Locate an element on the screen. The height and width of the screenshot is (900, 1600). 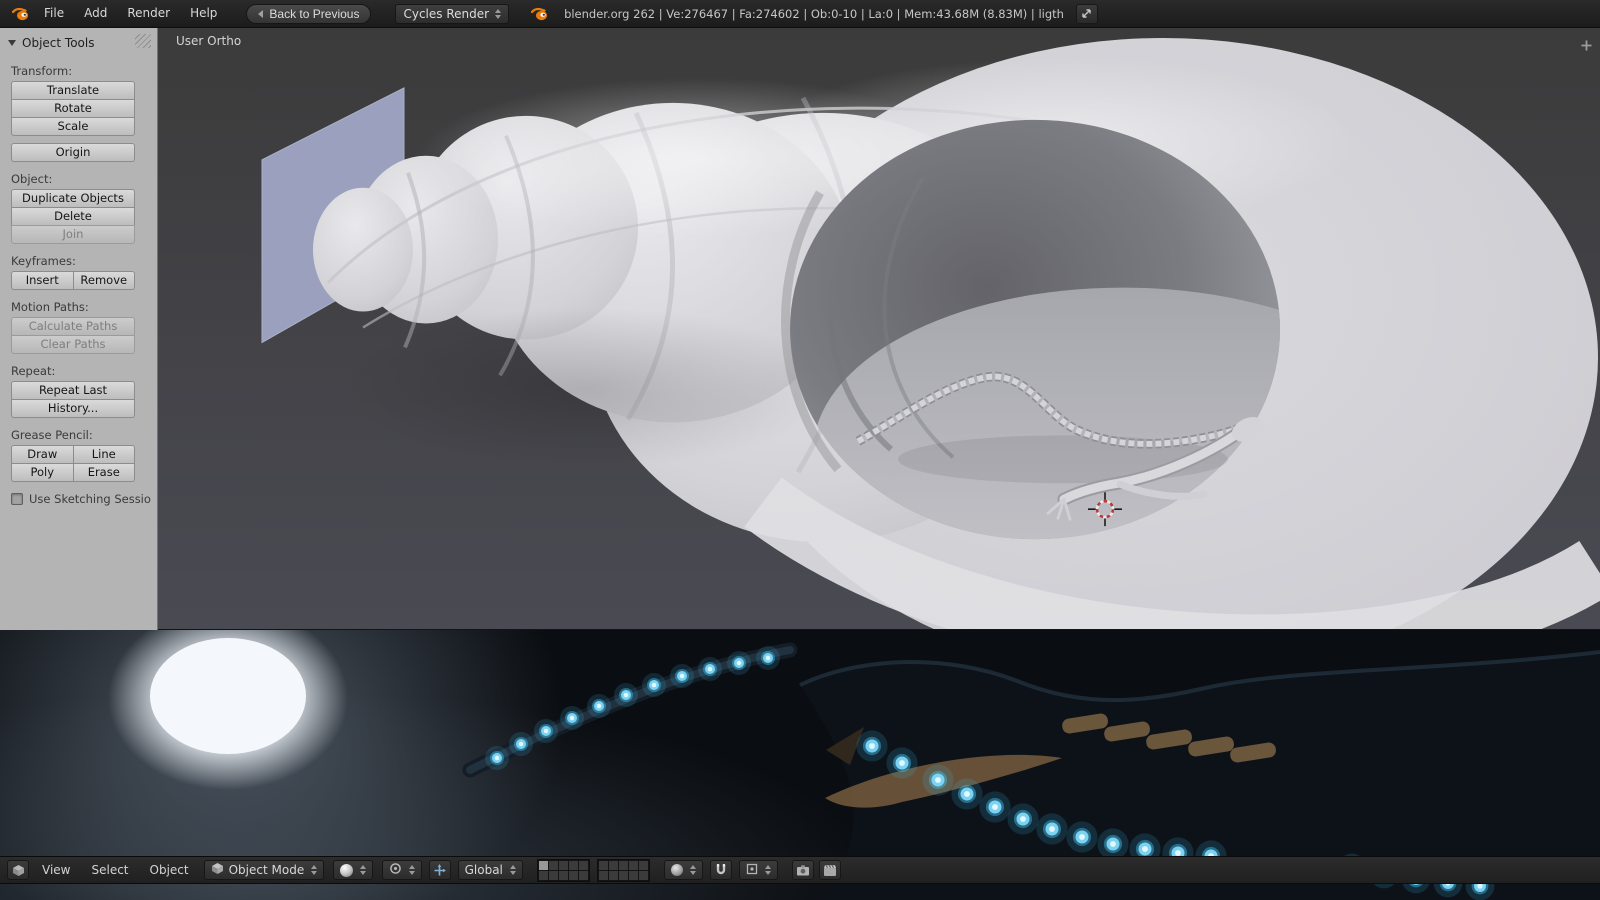
snap-target-select is located at coordinates (758, 870).